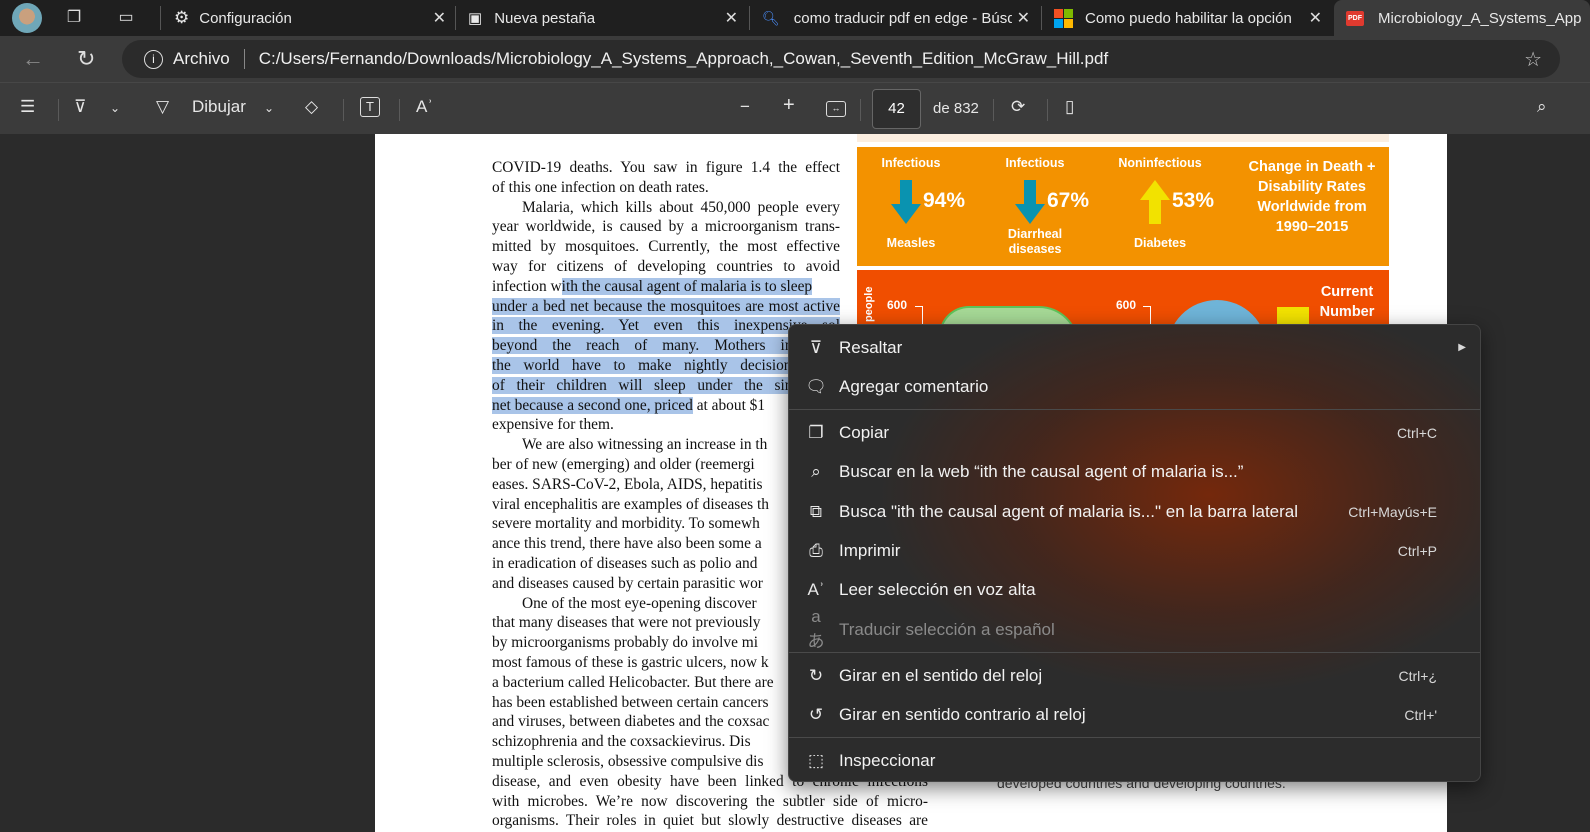 The width and height of the screenshot is (1590, 832). Describe the element at coordinates (944, 200) in the screenshot. I see `stat-percent: 94%` at that location.